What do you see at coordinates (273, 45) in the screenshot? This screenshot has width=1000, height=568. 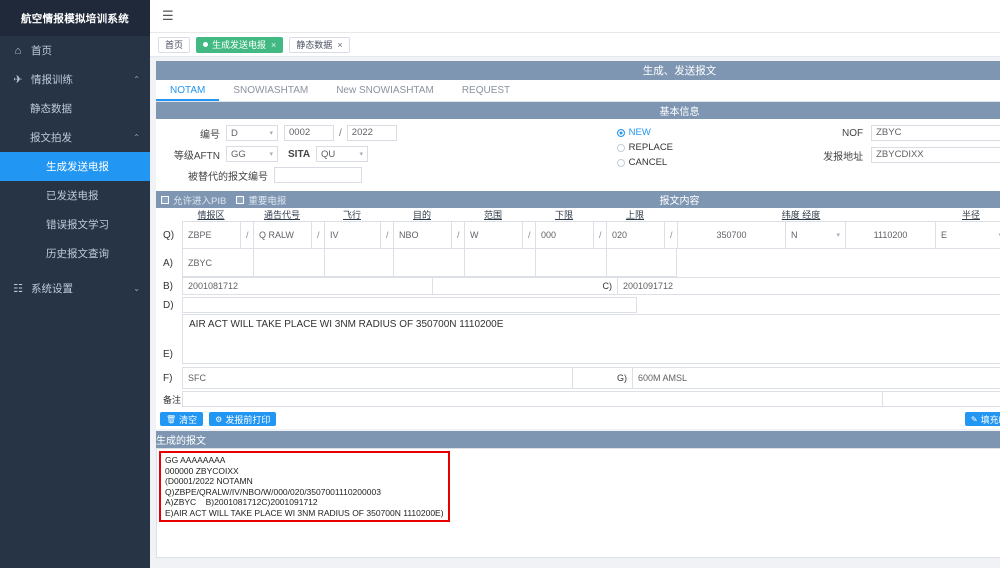 I see `close-icon-tab-generate: ×` at bounding box center [273, 45].